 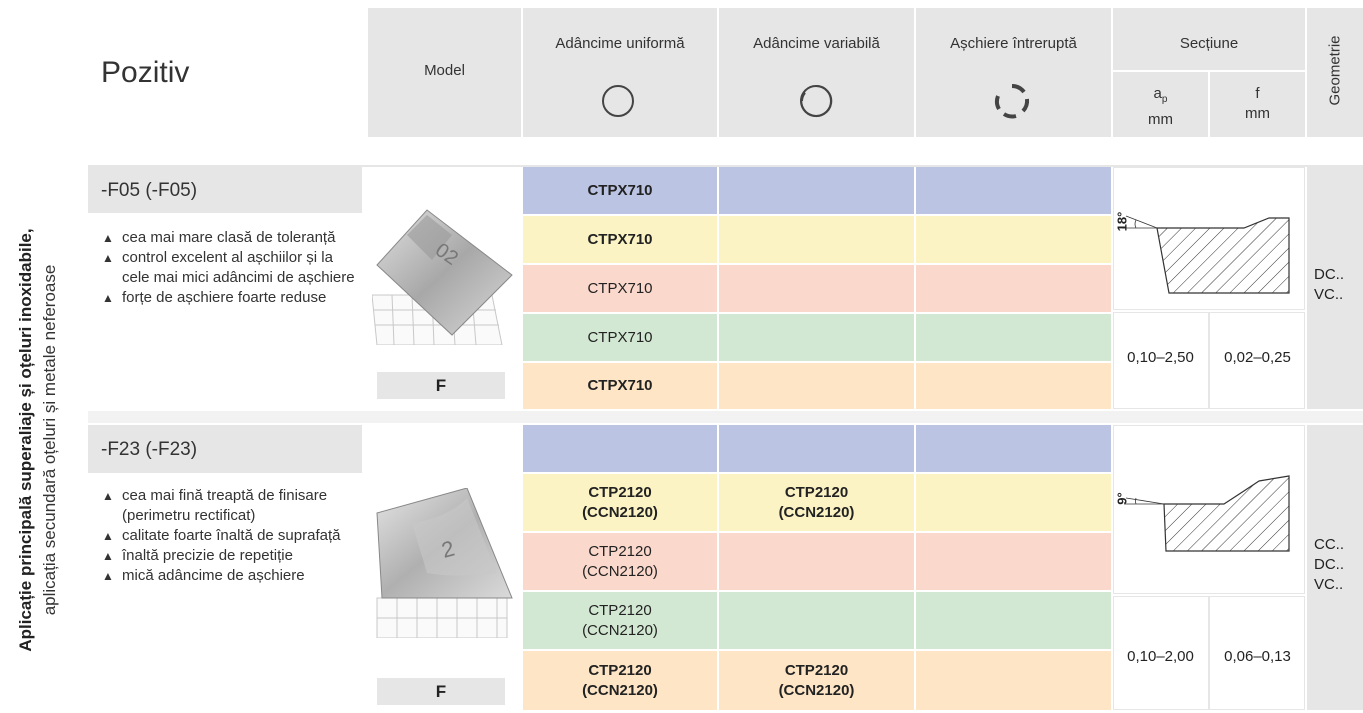 I want to click on group2-feature: calitate foarte înaltă de suprafață, so click(x=232, y=536).